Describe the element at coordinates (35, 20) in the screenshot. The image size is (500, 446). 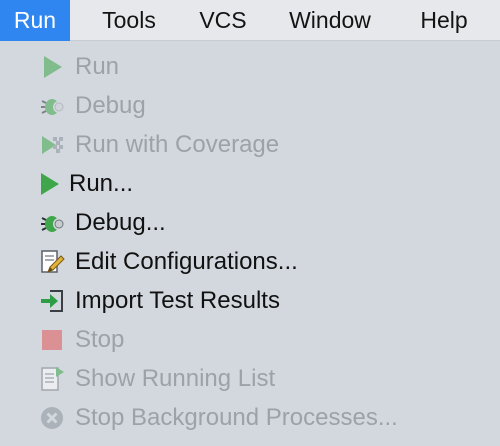
I see `menubar-run: Run` at that location.